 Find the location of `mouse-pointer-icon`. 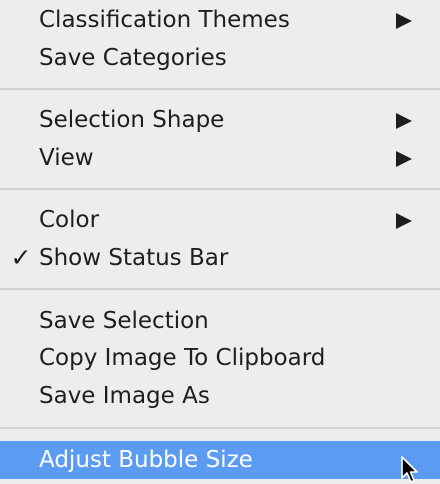

mouse-pointer-icon is located at coordinates (409, 469).